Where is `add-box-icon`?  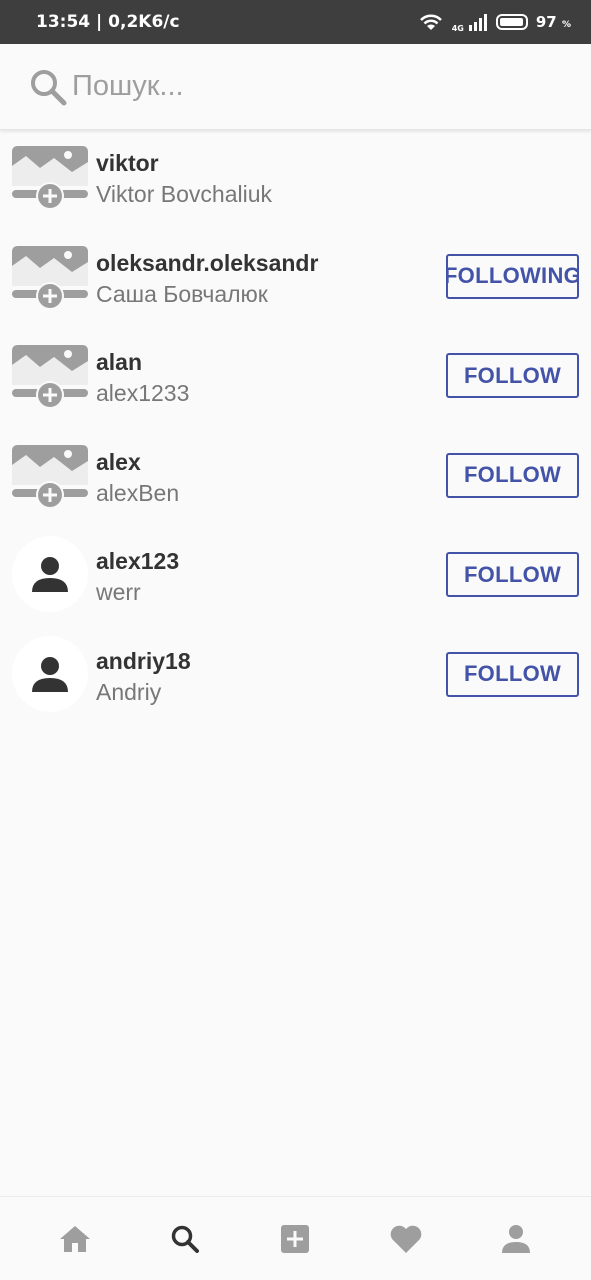 add-box-icon is located at coordinates (295, 1238).